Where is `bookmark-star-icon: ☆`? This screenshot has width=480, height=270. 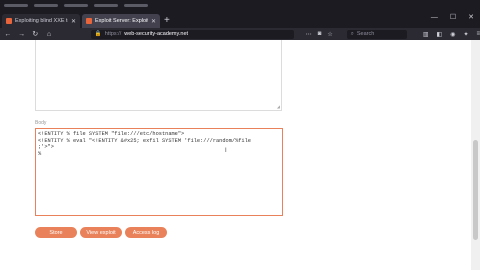
bookmark-star-icon: ☆ is located at coordinates (329, 34).